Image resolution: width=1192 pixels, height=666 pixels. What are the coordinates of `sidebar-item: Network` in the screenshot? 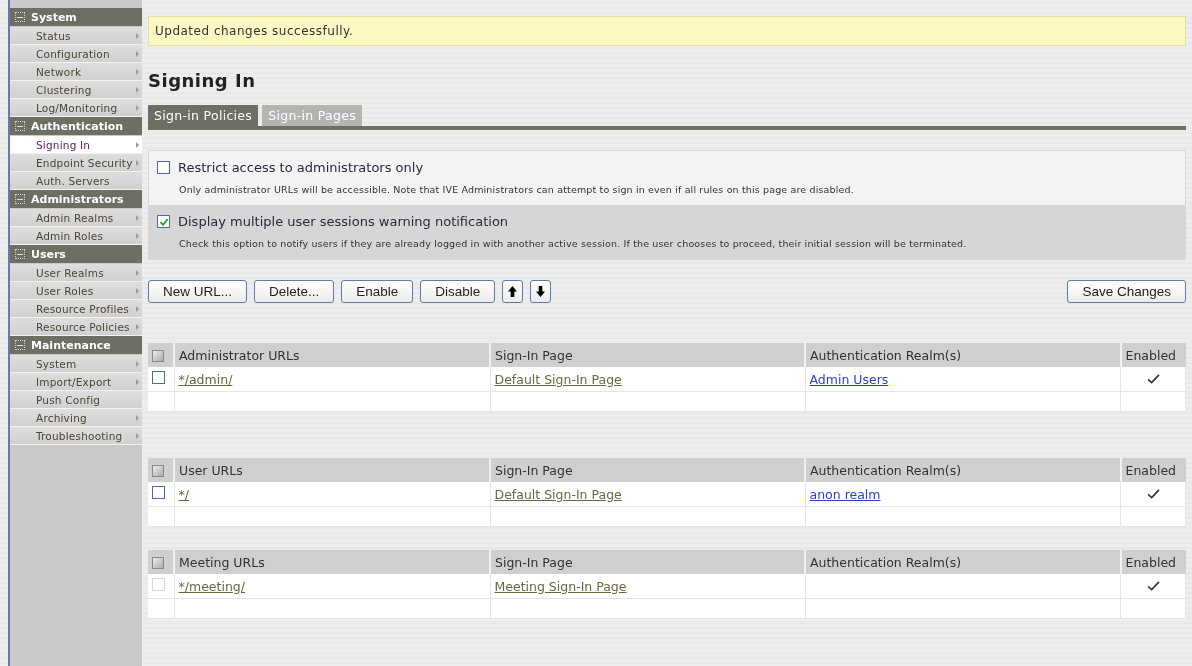 It's located at (76, 72).